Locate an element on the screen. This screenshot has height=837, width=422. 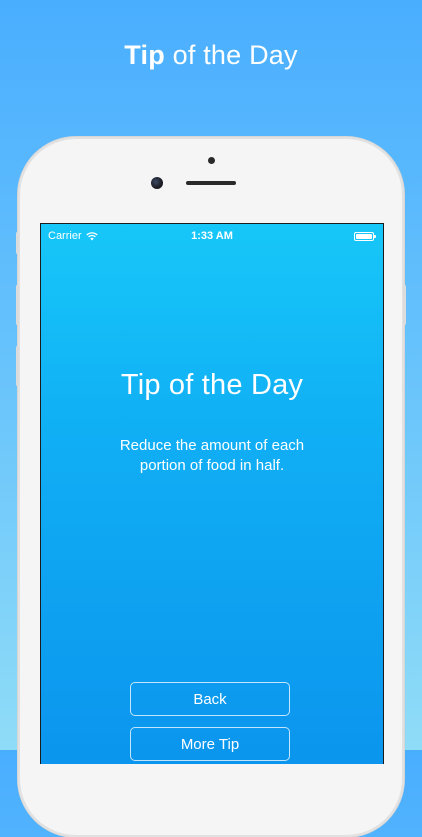
back-button: Back is located at coordinates (210, 699).